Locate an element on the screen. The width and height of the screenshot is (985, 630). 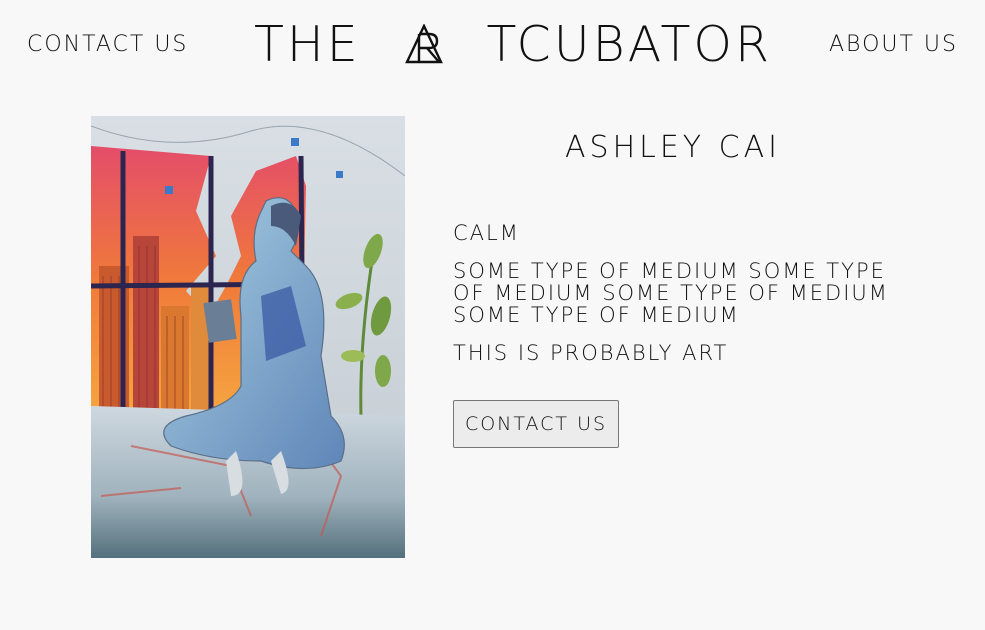
site-header: CONTACT US THE TCUBATOR ABOUT US is located at coordinates (492, 45).